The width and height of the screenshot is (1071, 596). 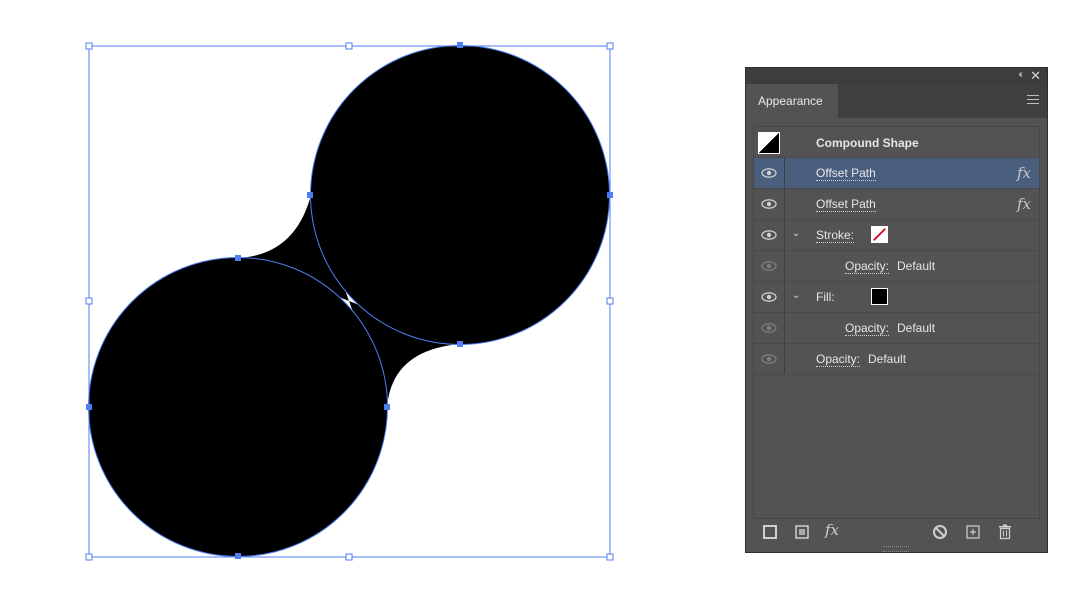 I want to click on resize-handle-top-left, so click(x=89, y=46).